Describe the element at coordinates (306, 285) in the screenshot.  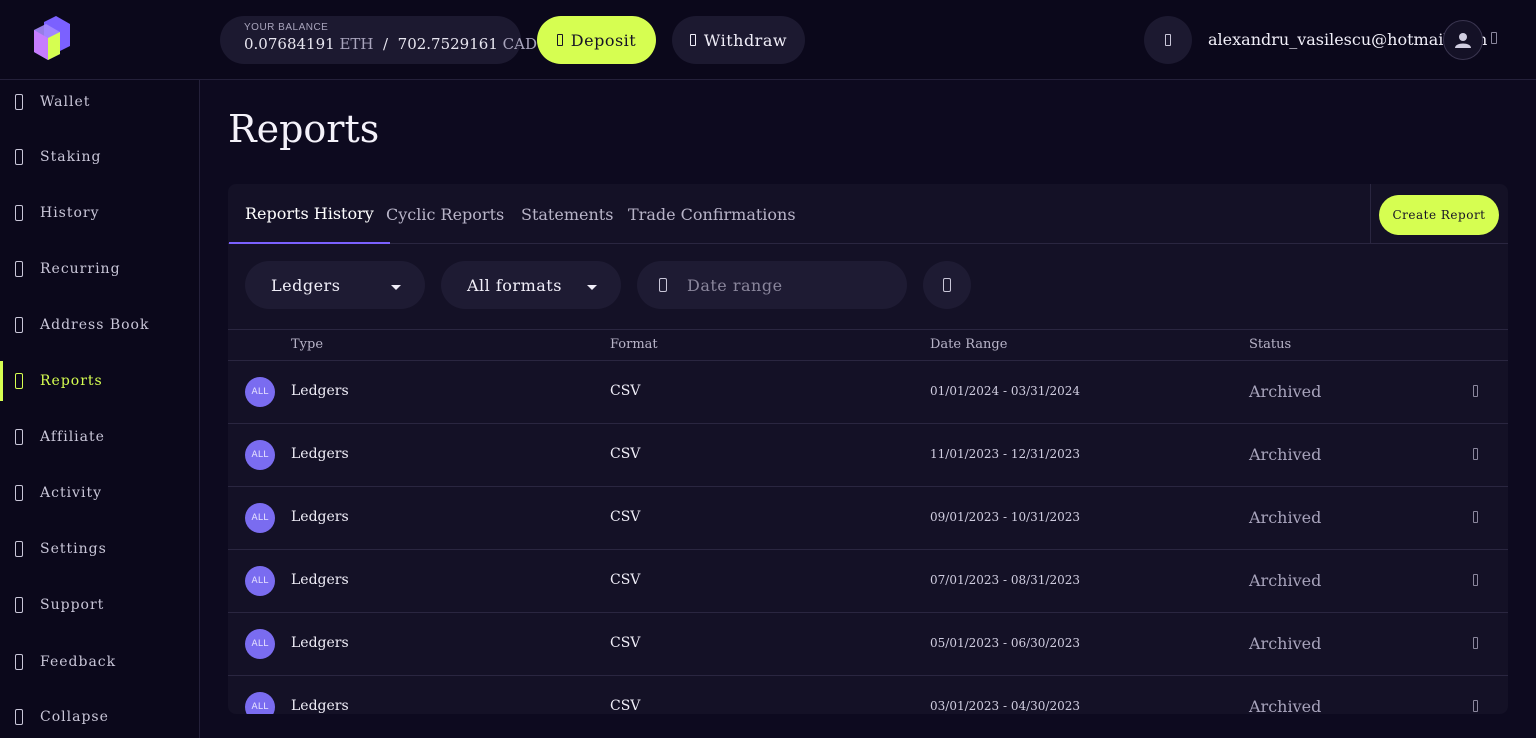
I see `type-select-value: Ledgers` at that location.